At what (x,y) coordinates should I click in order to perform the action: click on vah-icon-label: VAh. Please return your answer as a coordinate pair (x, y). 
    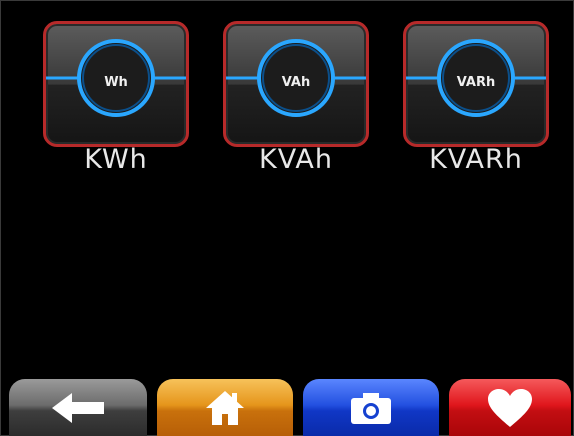
    Looking at the image, I should click on (296, 82).